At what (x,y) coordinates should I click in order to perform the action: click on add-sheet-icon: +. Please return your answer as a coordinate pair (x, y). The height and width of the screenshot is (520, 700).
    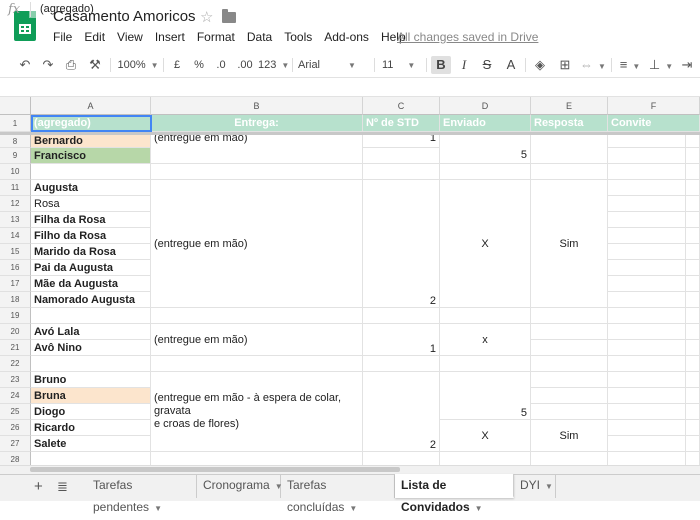
    Looking at the image, I should click on (38, 486).